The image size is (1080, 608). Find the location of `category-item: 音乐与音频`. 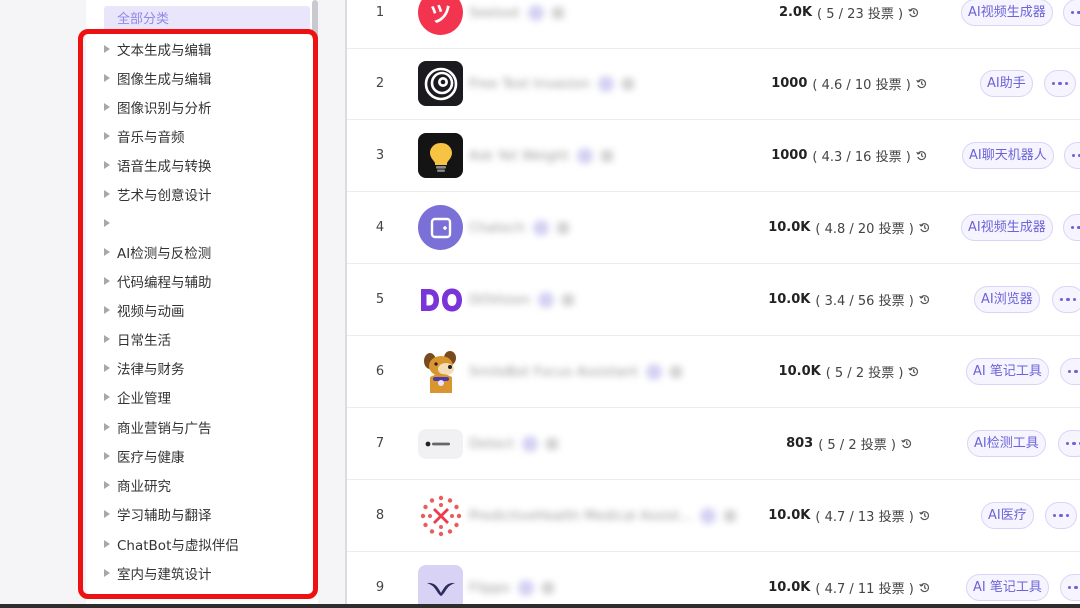

category-item: 音乐与音频 is located at coordinates (205, 136).